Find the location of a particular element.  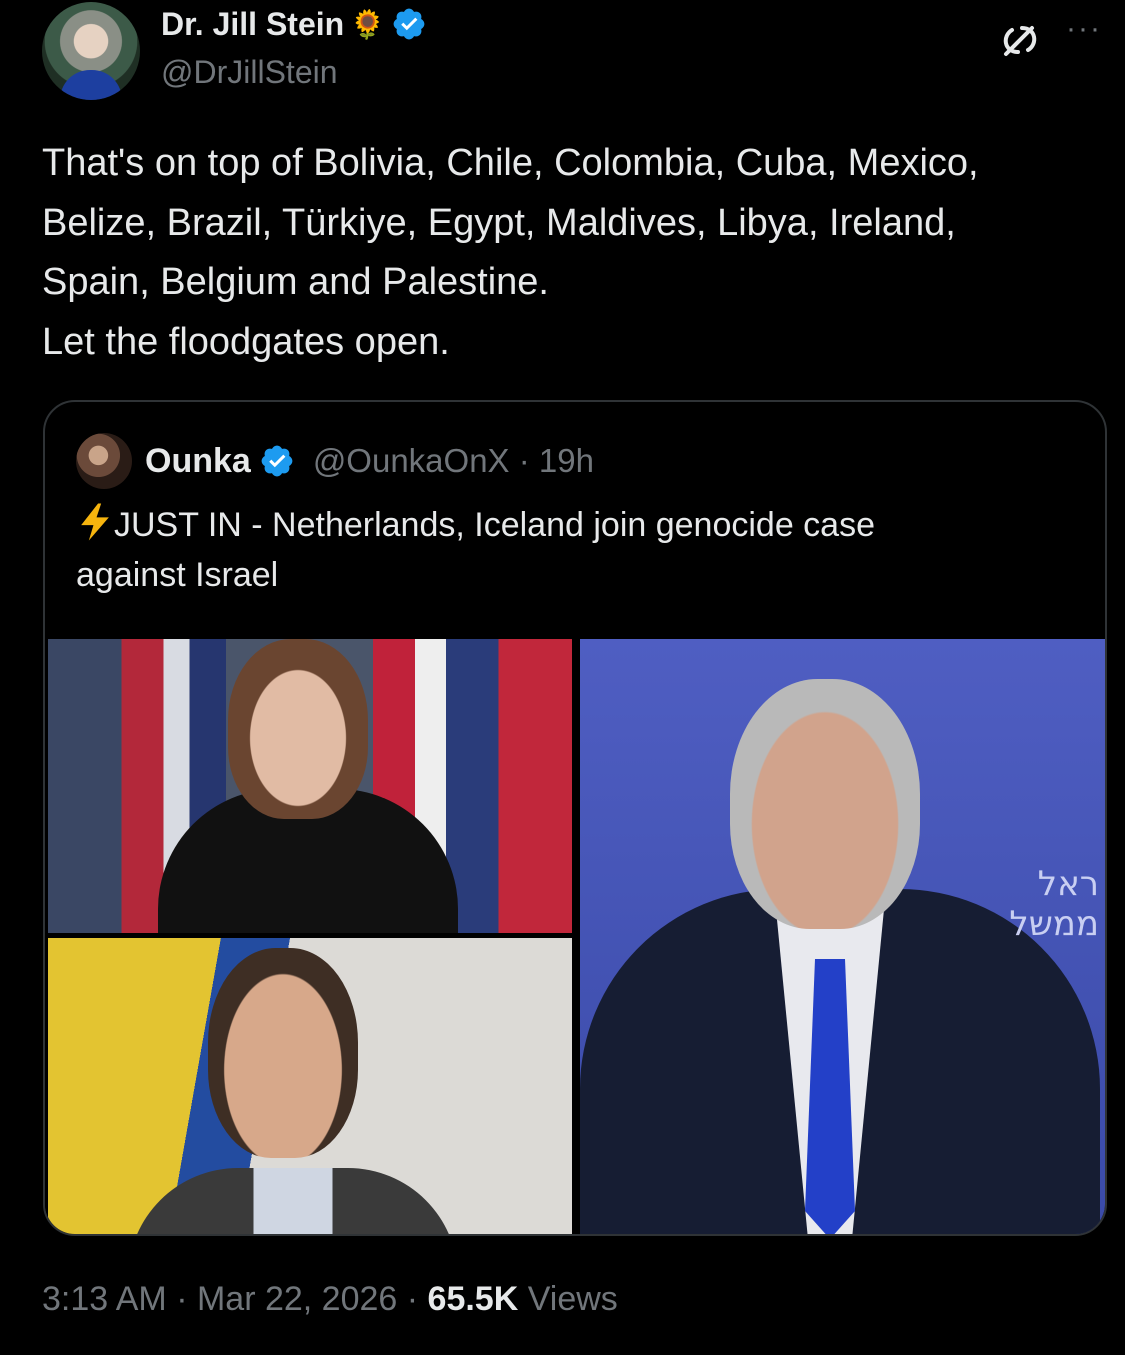

author-name-row: Dr. Jill Stein 🌻 is located at coordinates (294, 24).